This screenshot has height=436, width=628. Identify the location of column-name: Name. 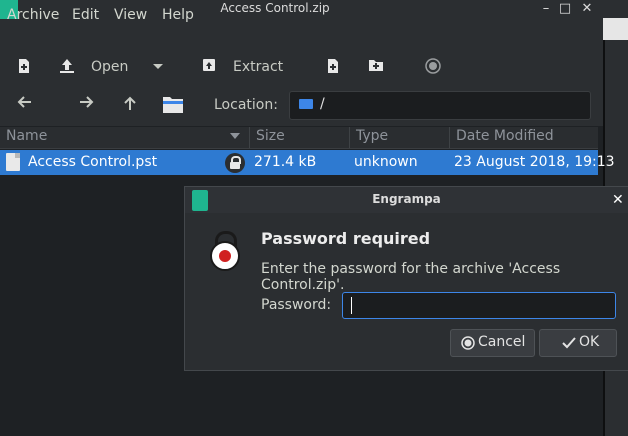
(26, 136).